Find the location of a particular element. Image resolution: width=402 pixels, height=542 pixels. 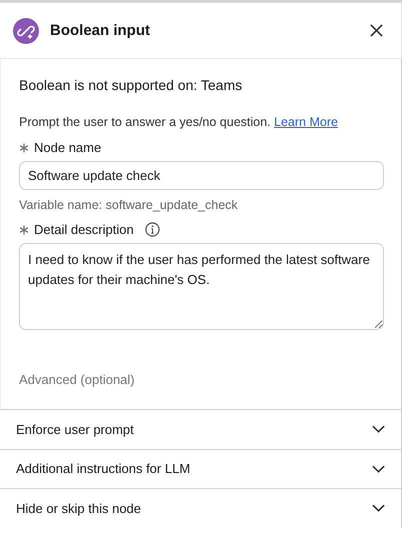

accordion-header: Hide or skip this node is located at coordinates (201, 508).